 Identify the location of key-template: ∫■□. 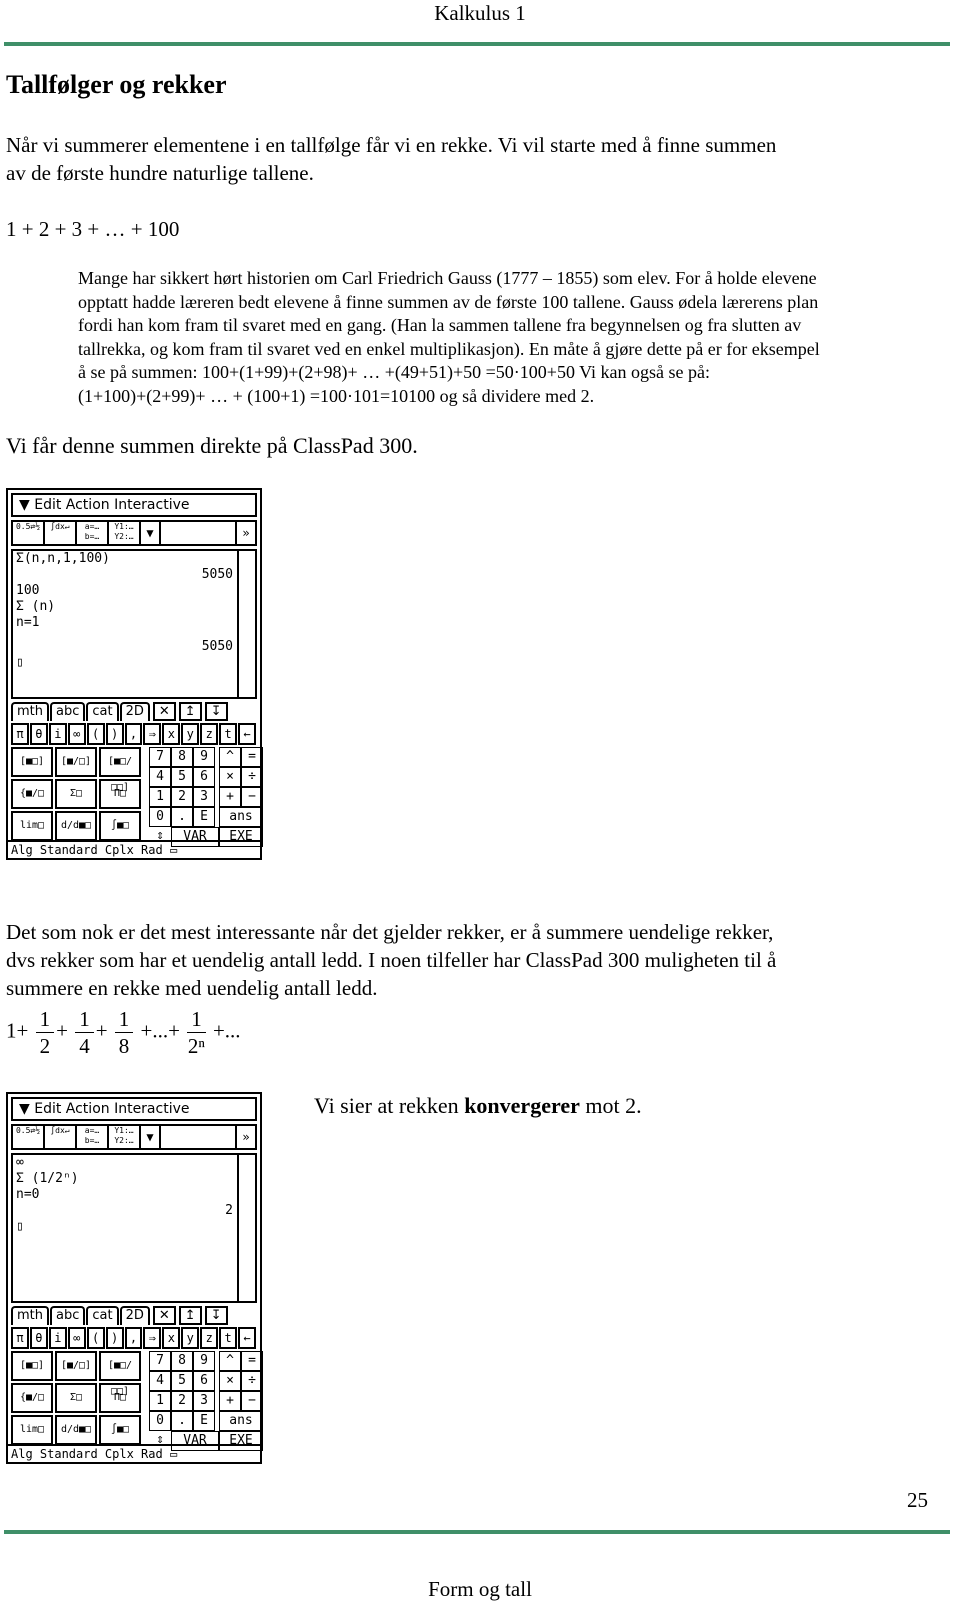
(120, 1430).